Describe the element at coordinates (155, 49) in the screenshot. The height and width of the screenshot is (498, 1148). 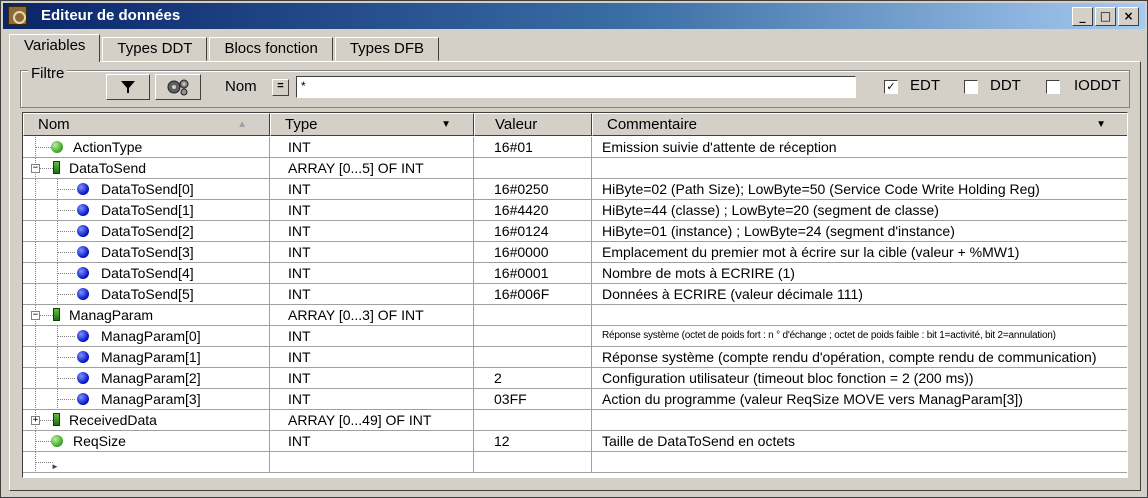
I see `tab-types-ddt: Types DDT` at that location.